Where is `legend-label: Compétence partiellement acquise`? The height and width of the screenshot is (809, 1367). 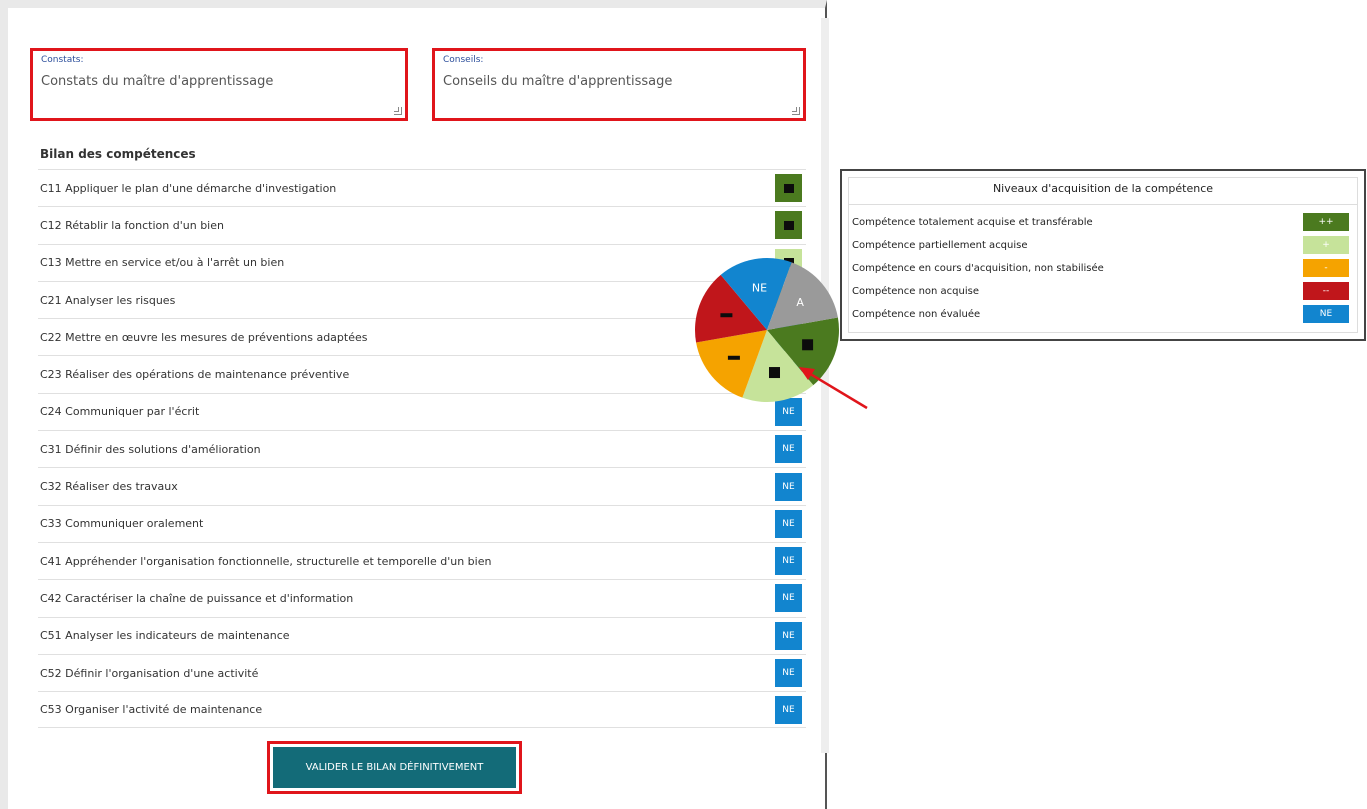 legend-label: Compétence partiellement acquise is located at coordinates (940, 245).